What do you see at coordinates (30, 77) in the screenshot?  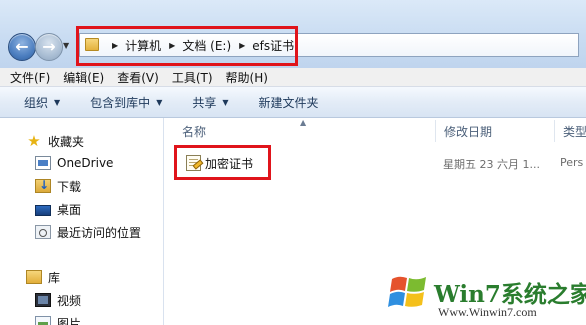 I see `menu-file: 文件(F)` at bounding box center [30, 77].